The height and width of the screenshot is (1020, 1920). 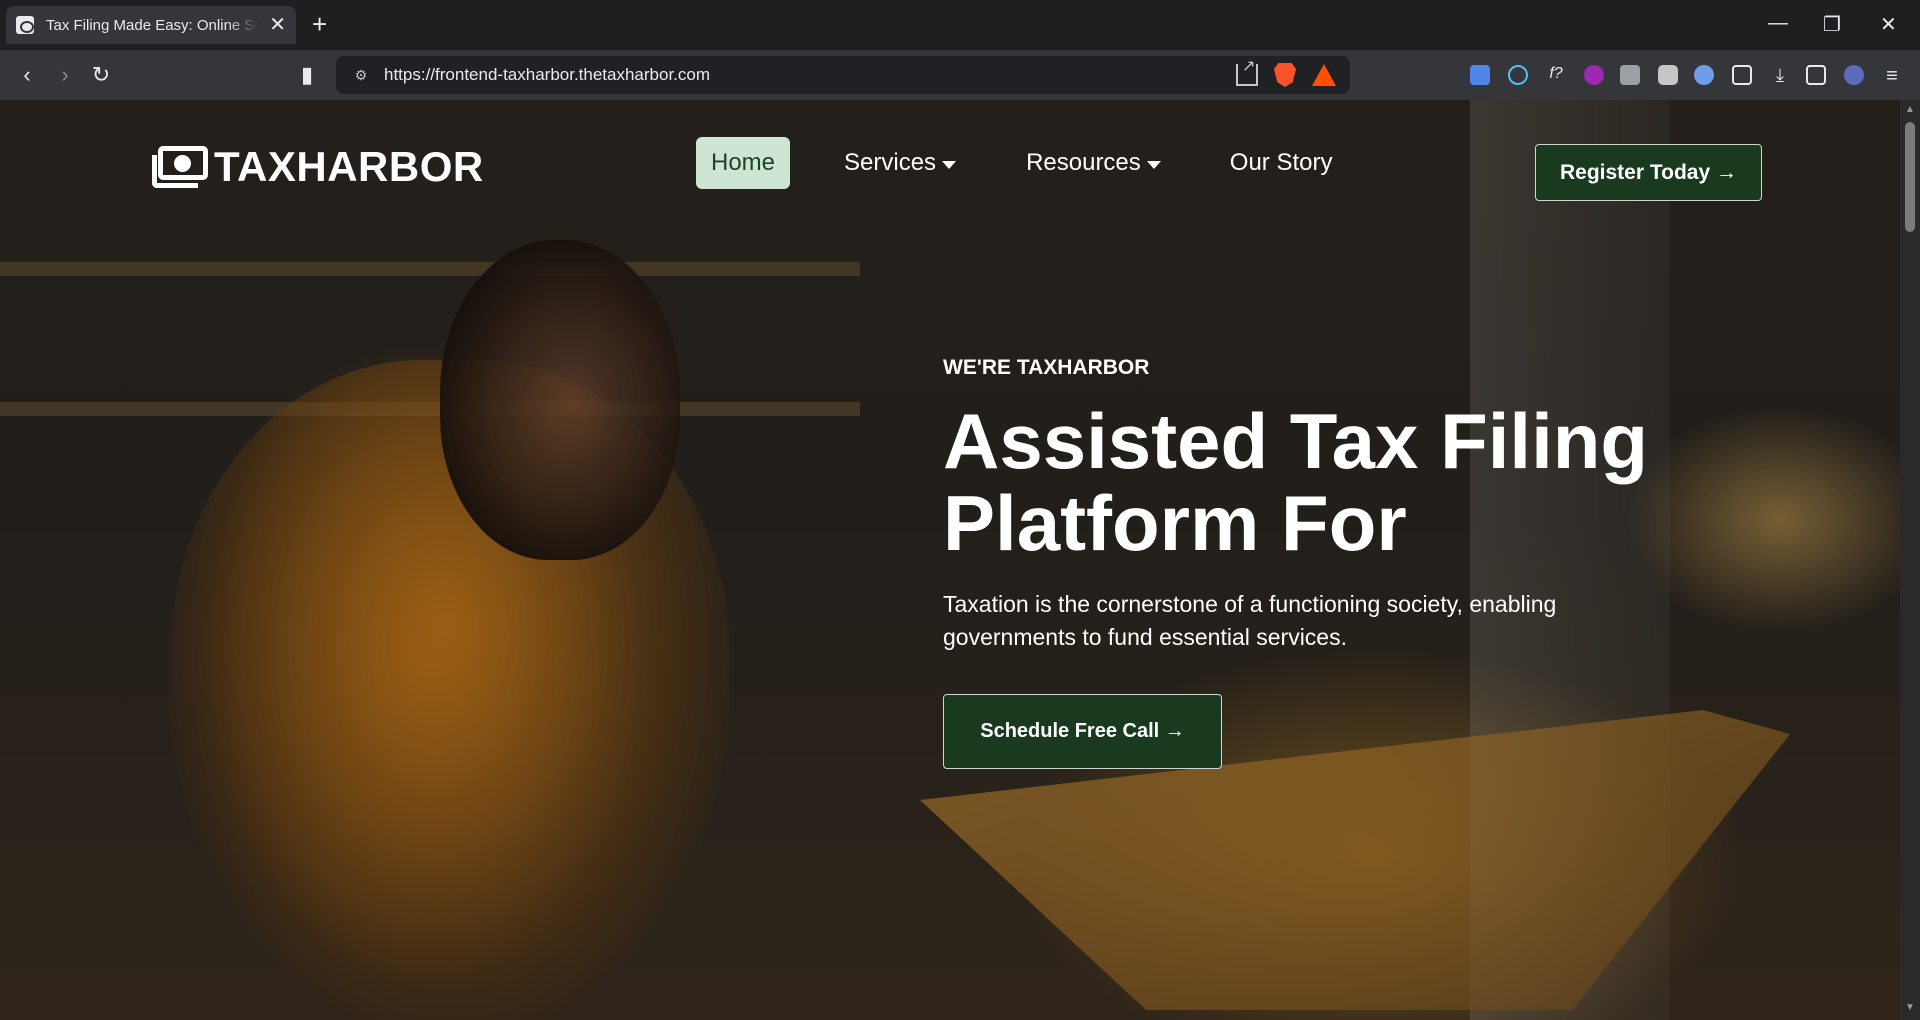 What do you see at coordinates (1285, 75) in the screenshot?
I see `brave-shields-icon` at bounding box center [1285, 75].